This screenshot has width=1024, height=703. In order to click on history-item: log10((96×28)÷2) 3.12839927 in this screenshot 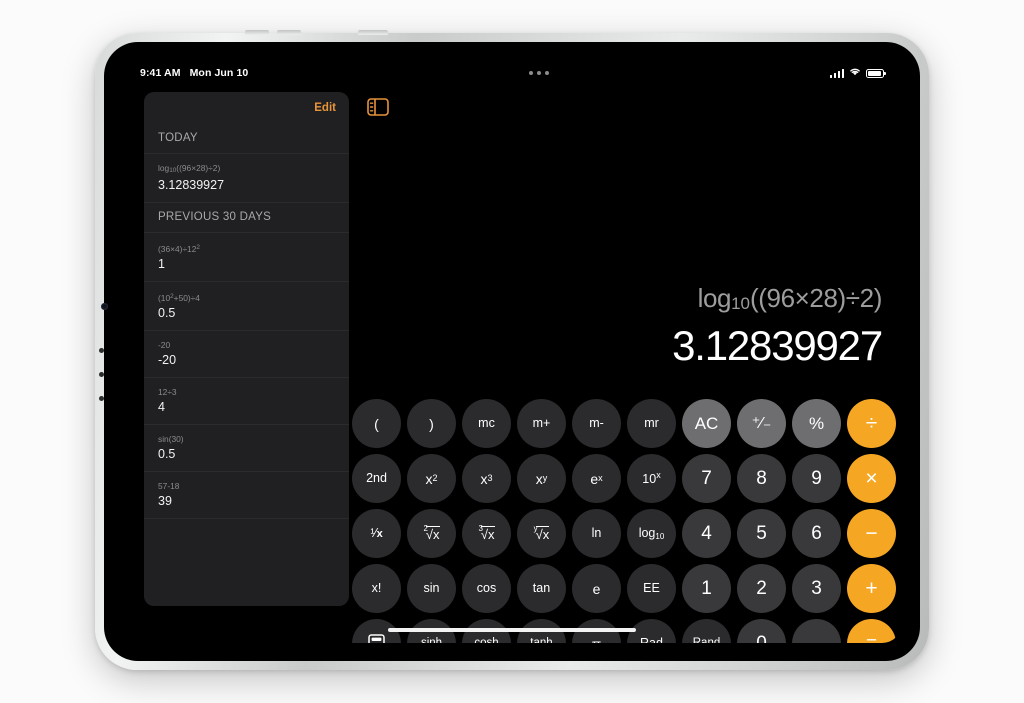, I will do `click(246, 177)`.